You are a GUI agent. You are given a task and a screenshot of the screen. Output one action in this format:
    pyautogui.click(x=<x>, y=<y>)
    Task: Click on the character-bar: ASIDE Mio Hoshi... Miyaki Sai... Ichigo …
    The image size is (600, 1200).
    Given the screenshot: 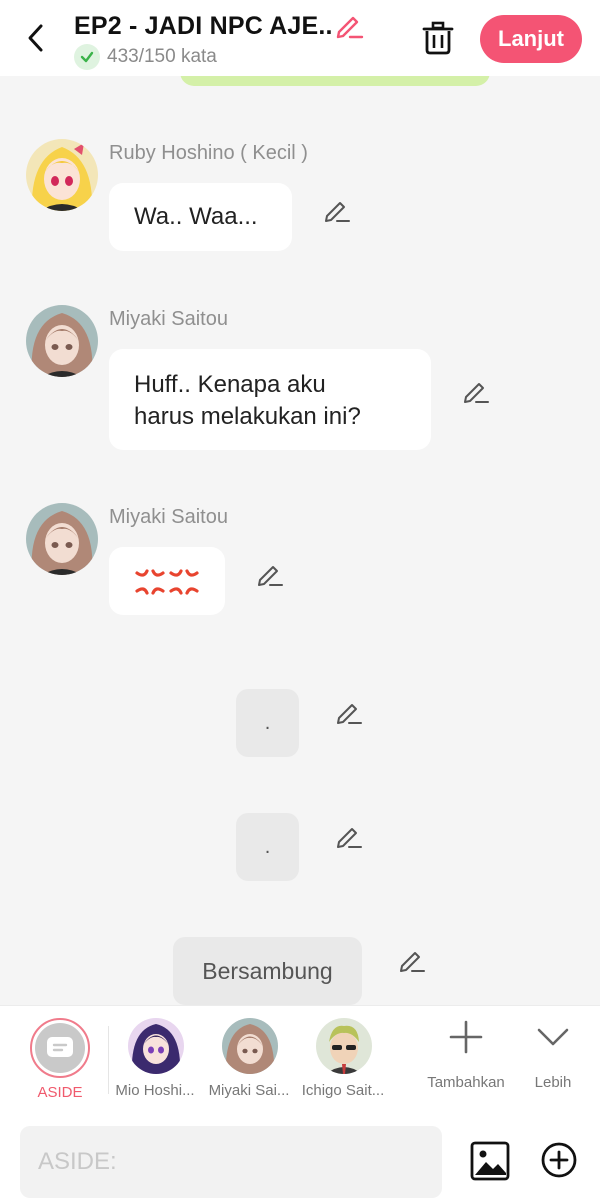 What is the action you would take?
    pyautogui.click(x=300, y=1060)
    